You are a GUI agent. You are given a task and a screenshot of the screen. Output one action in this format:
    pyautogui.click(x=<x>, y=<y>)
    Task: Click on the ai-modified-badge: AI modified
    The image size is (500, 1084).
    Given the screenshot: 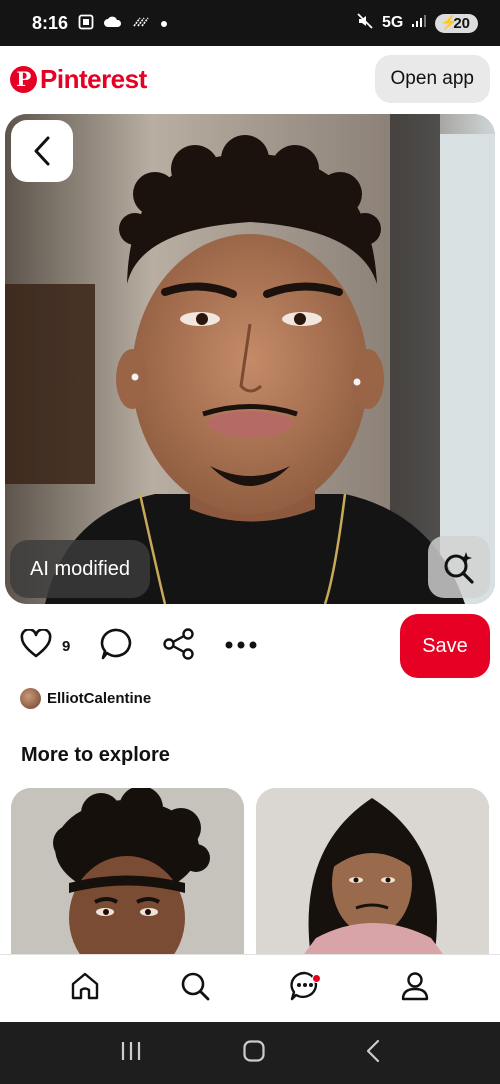 What is the action you would take?
    pyautogui.click(x=80, y=569)
    